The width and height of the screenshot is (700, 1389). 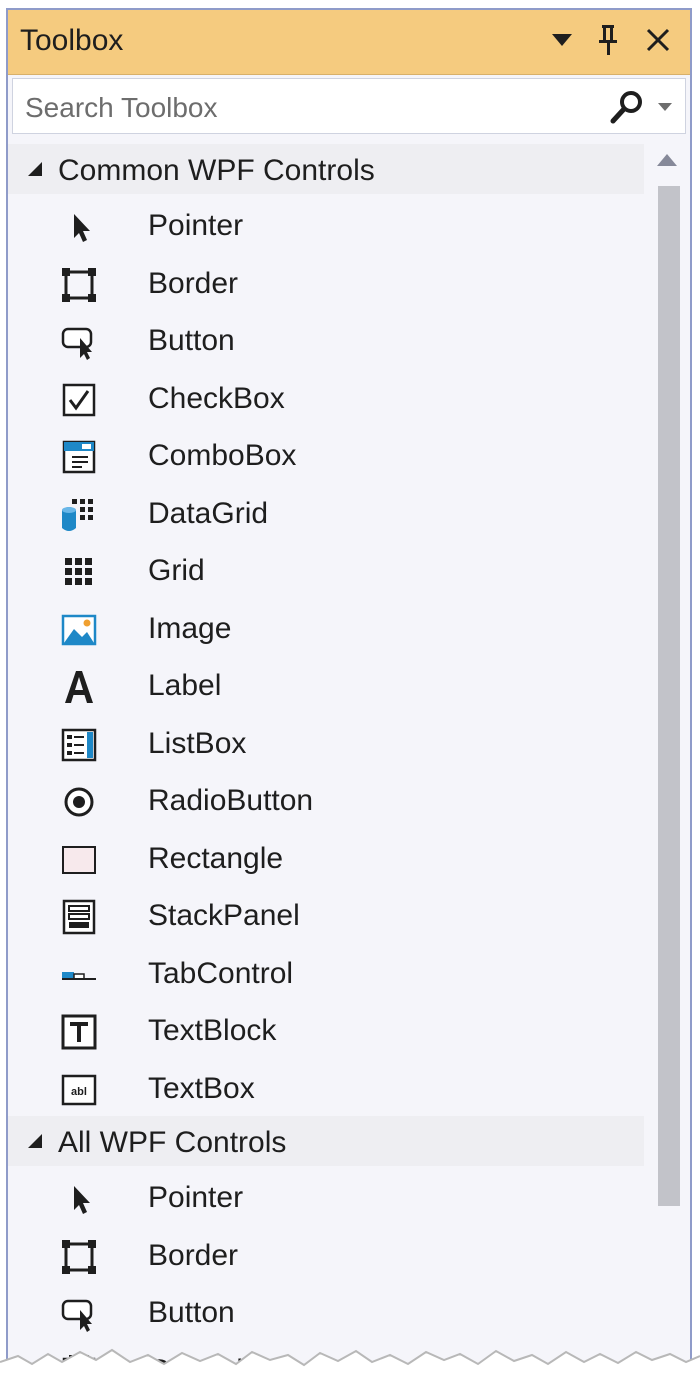 What do you see at coordinates (77, 515) in the screenshot?
I see `datagrid-icon` at bounding box center [77, 515].